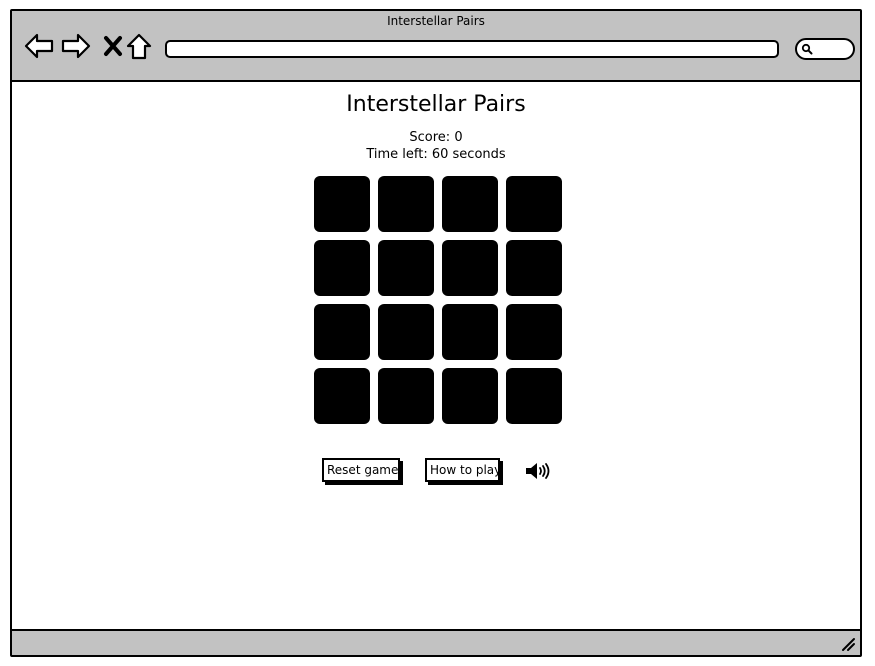 This screenshot has height=666, width=875. Describe the element at coordinates (436, 642) in the screenshot. I see `status-bar` at that location.